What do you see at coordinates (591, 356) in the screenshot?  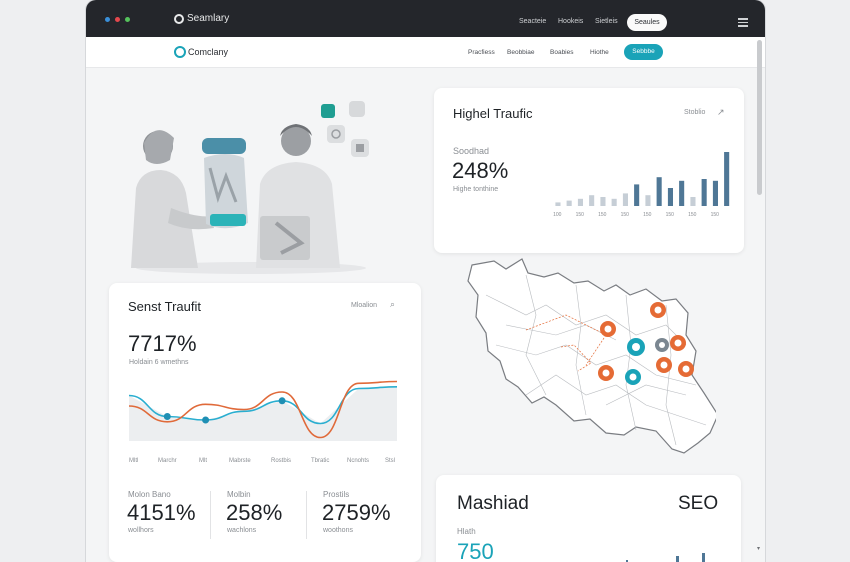 I see `region-map` at bounding box center [591, 356].